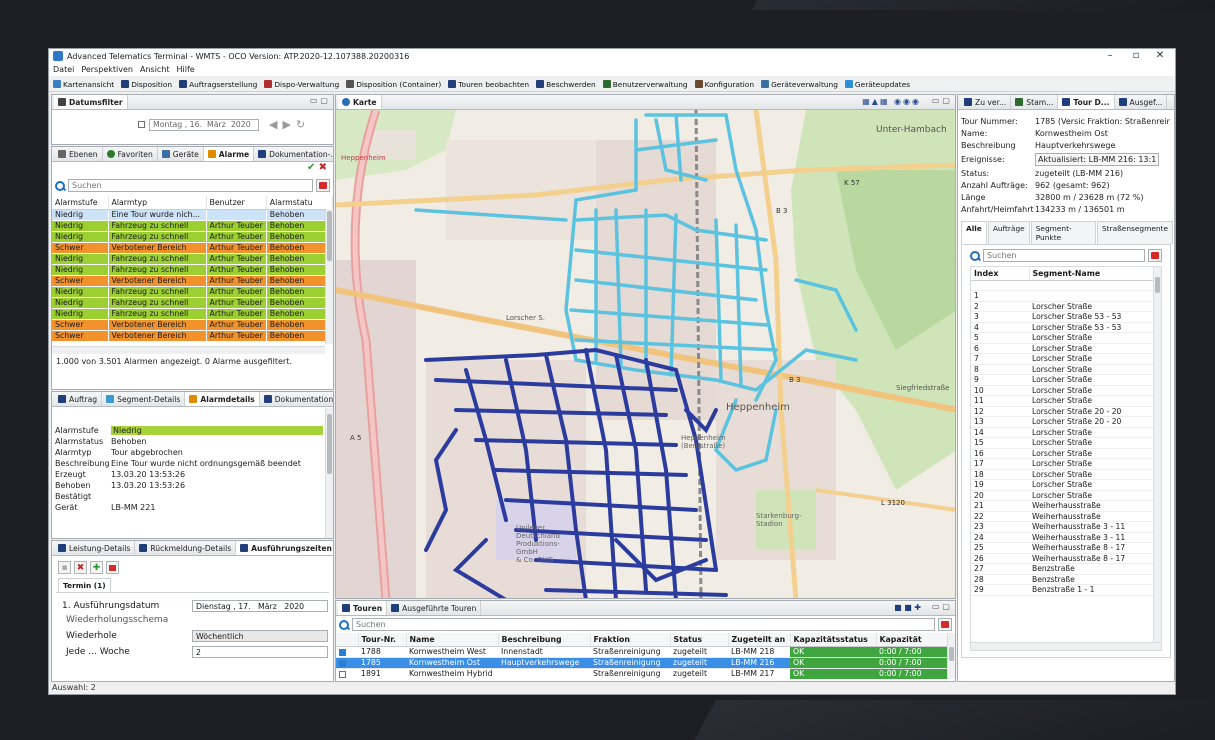 This screenshot has height=740, width=1215. Describe the element at coordinates (204, 124) in the screenshot. I see `date-picker: Montag , 16. März 2020` at that location.